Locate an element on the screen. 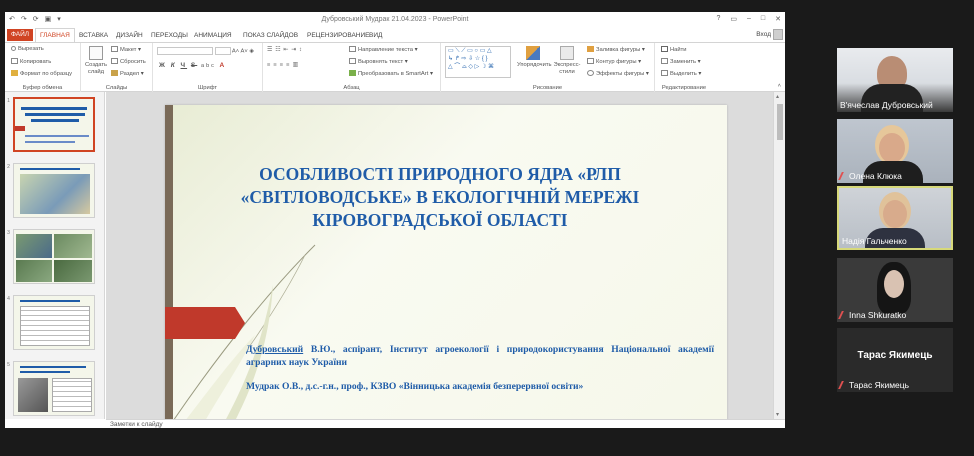 The image size is (974, 456). tab-animation: АНИМАЦИЯ is located at coordinates (213, 35).